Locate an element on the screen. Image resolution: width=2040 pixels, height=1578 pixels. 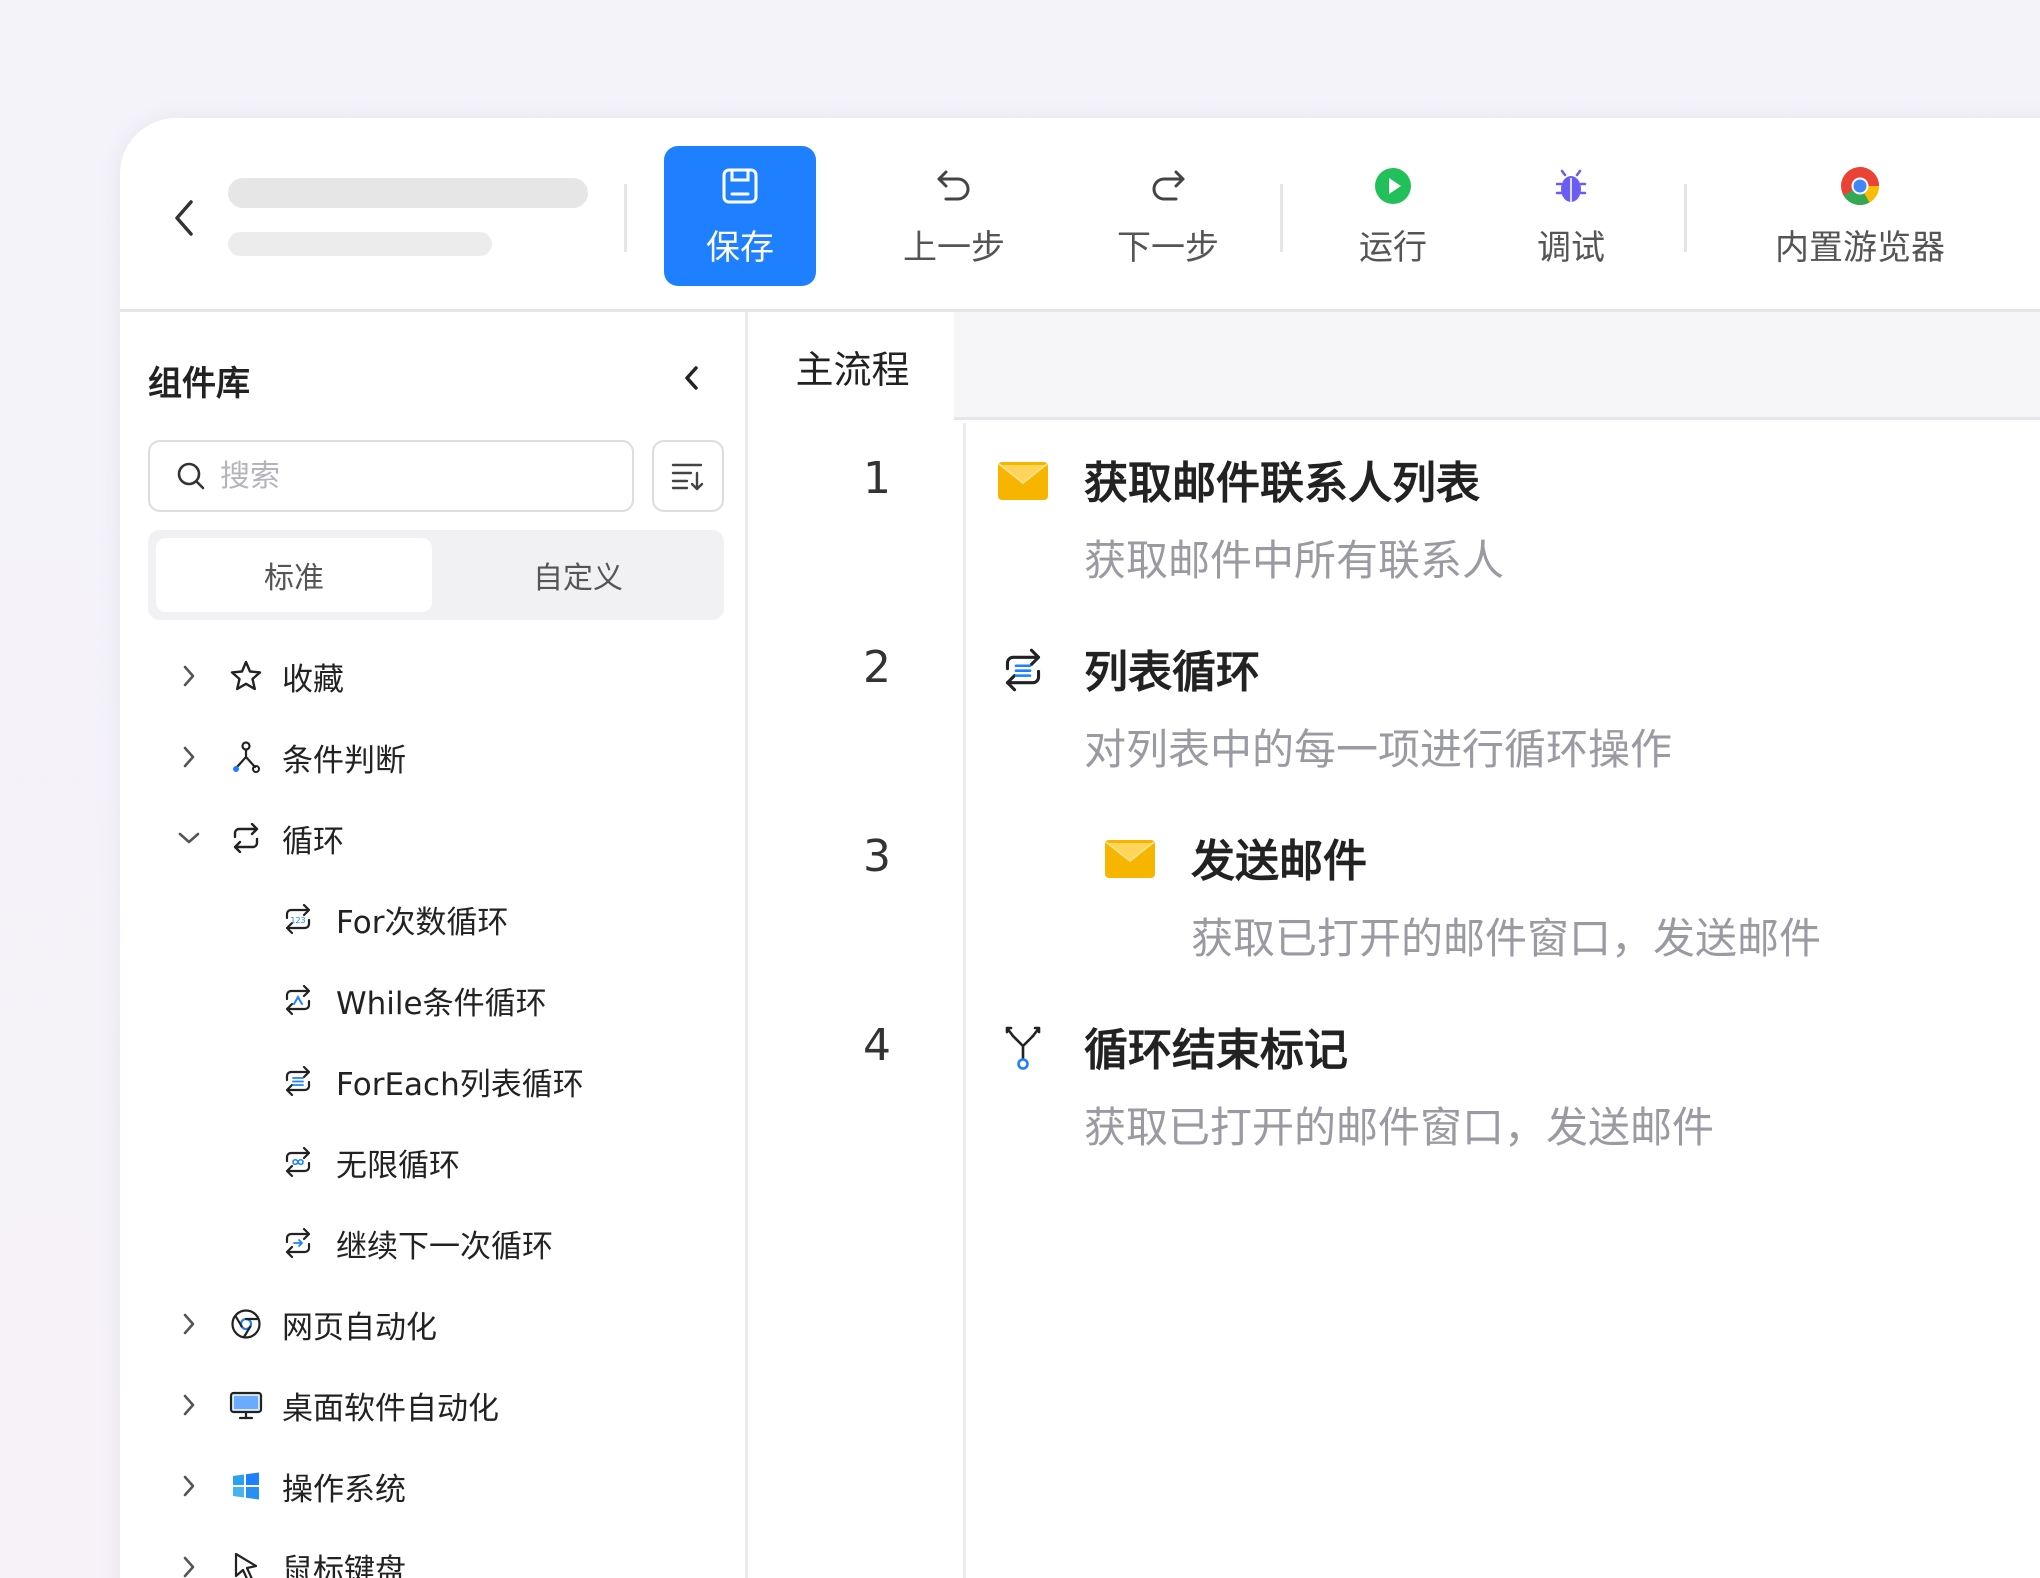
bug-icon is located at coordinates (1571, 186).